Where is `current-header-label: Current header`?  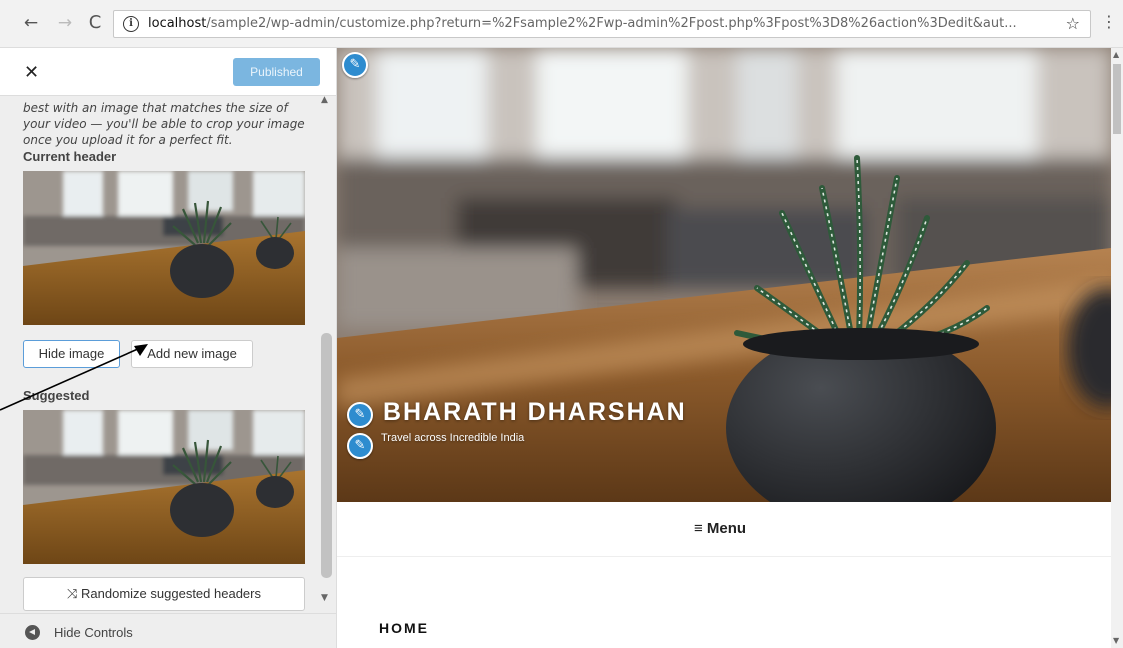 current-header-label: Current header is located at coordinates (70, 156).